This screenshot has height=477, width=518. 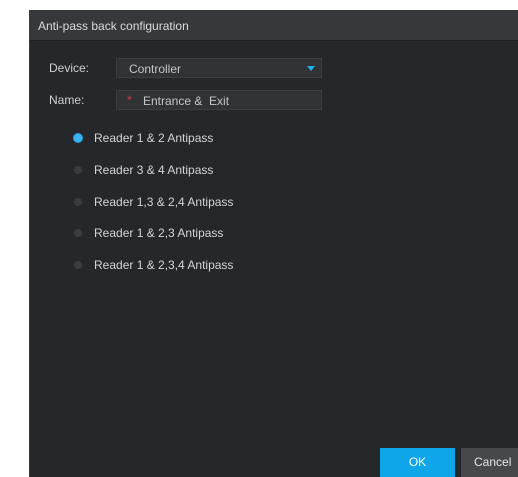 I want to click on name-input: * Entrance & Exit, so click(x=219, y=100).